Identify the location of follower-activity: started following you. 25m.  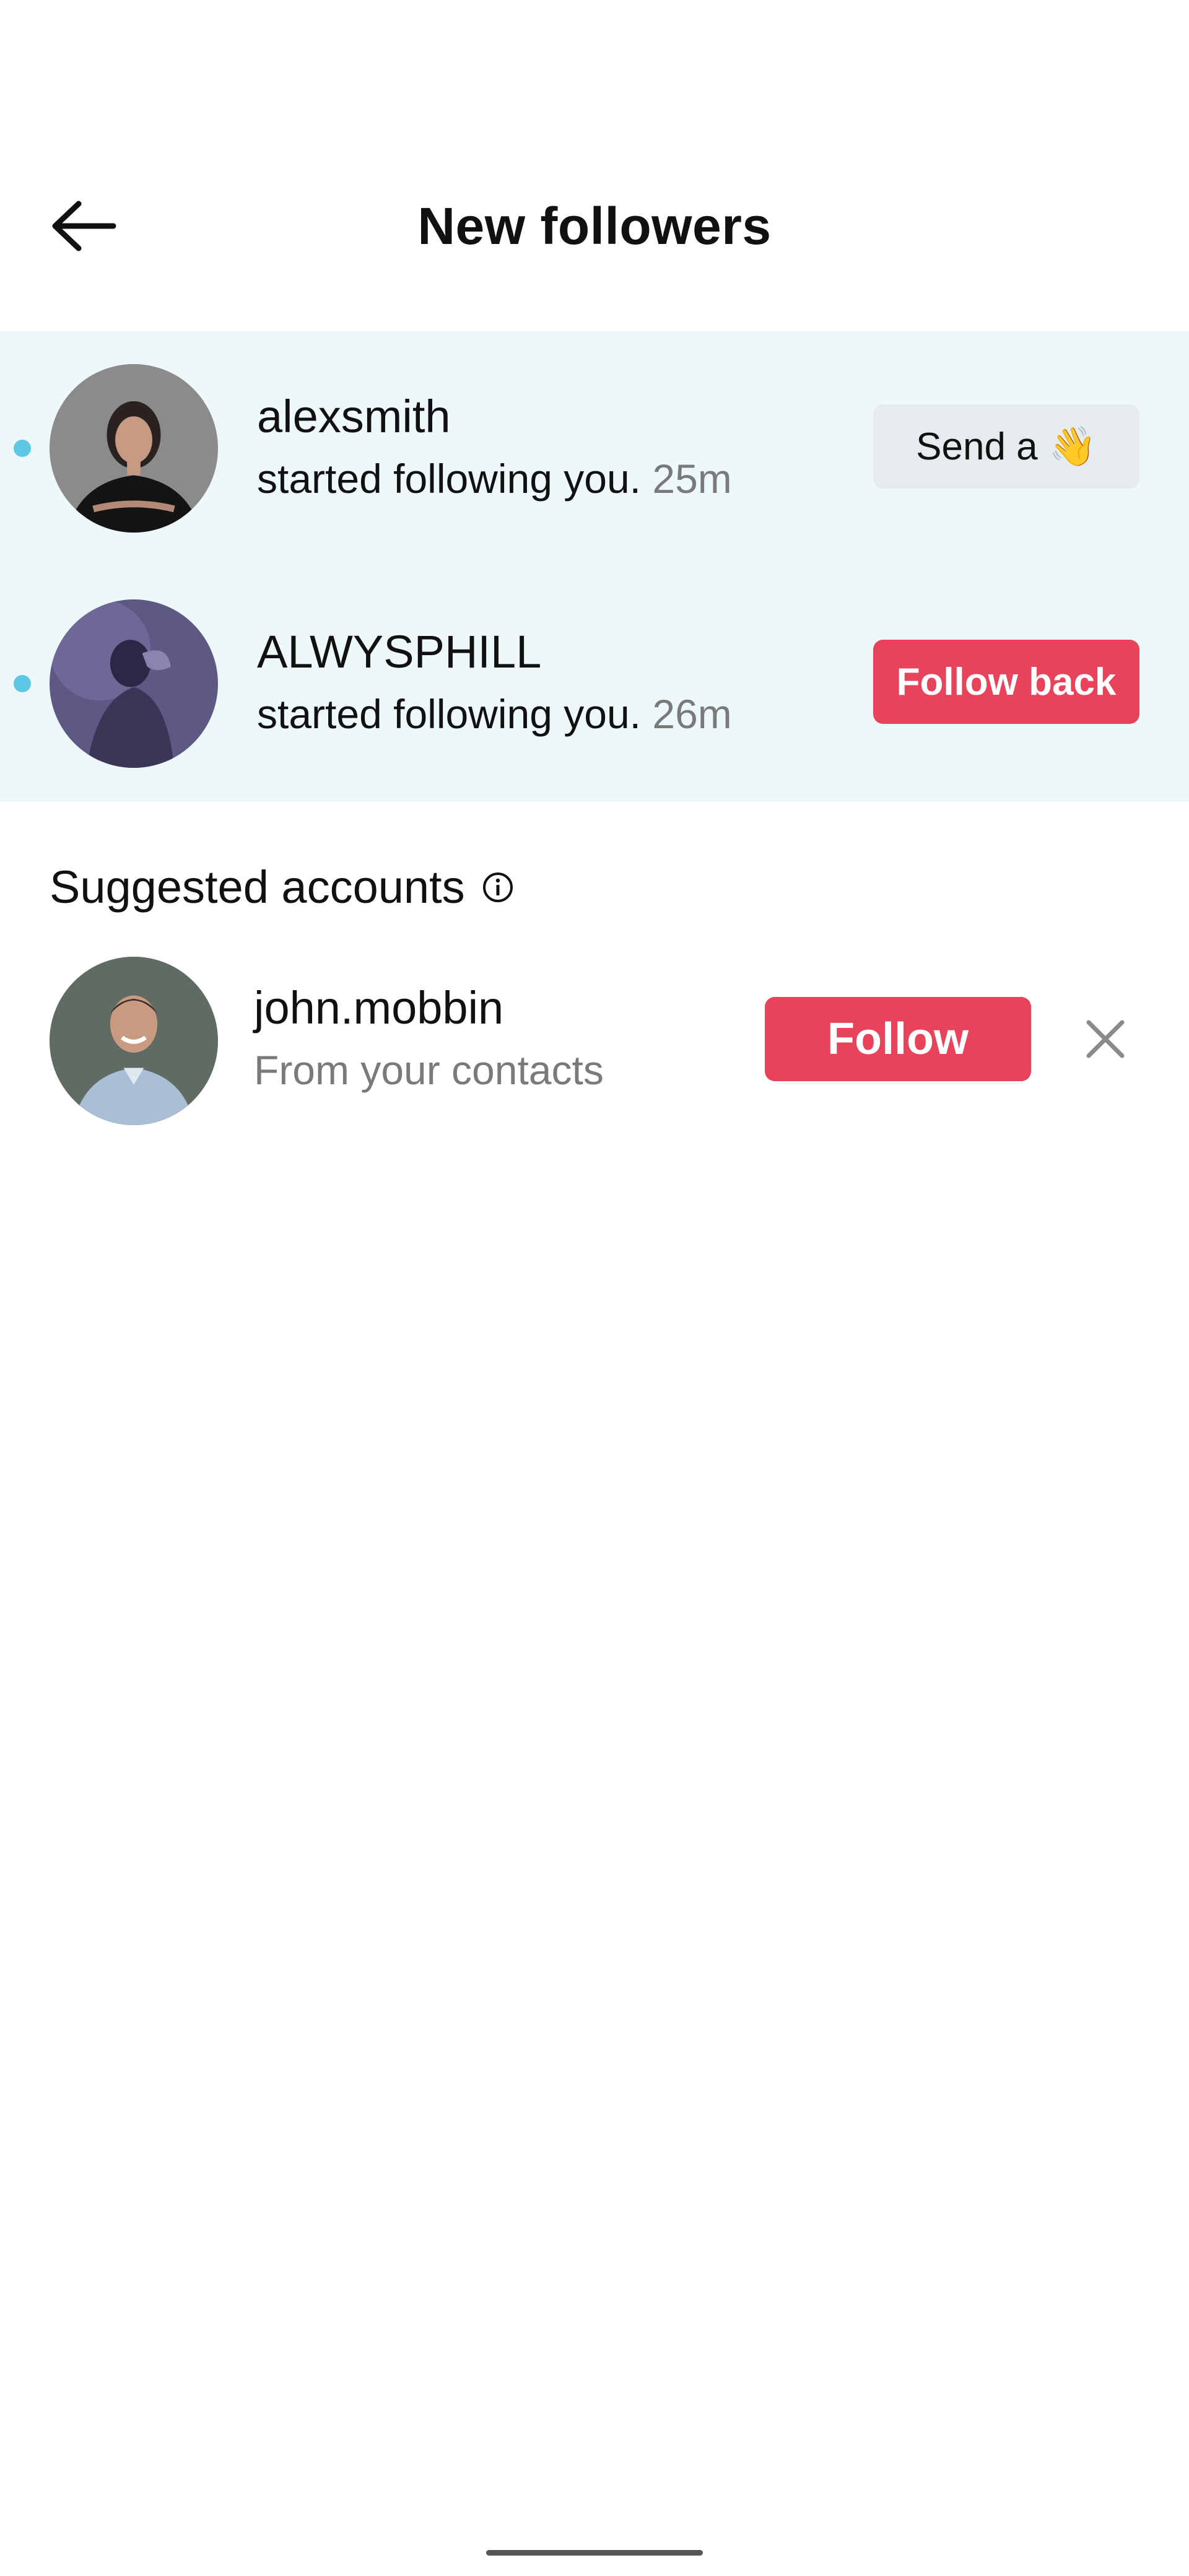
(494, 478).